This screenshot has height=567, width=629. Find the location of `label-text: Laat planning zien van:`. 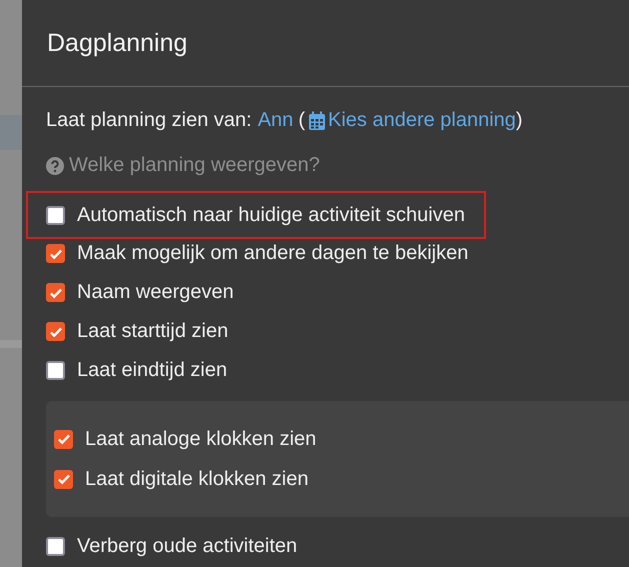

label-text: Laat planning zien van: is located at coordinates (149, 120).